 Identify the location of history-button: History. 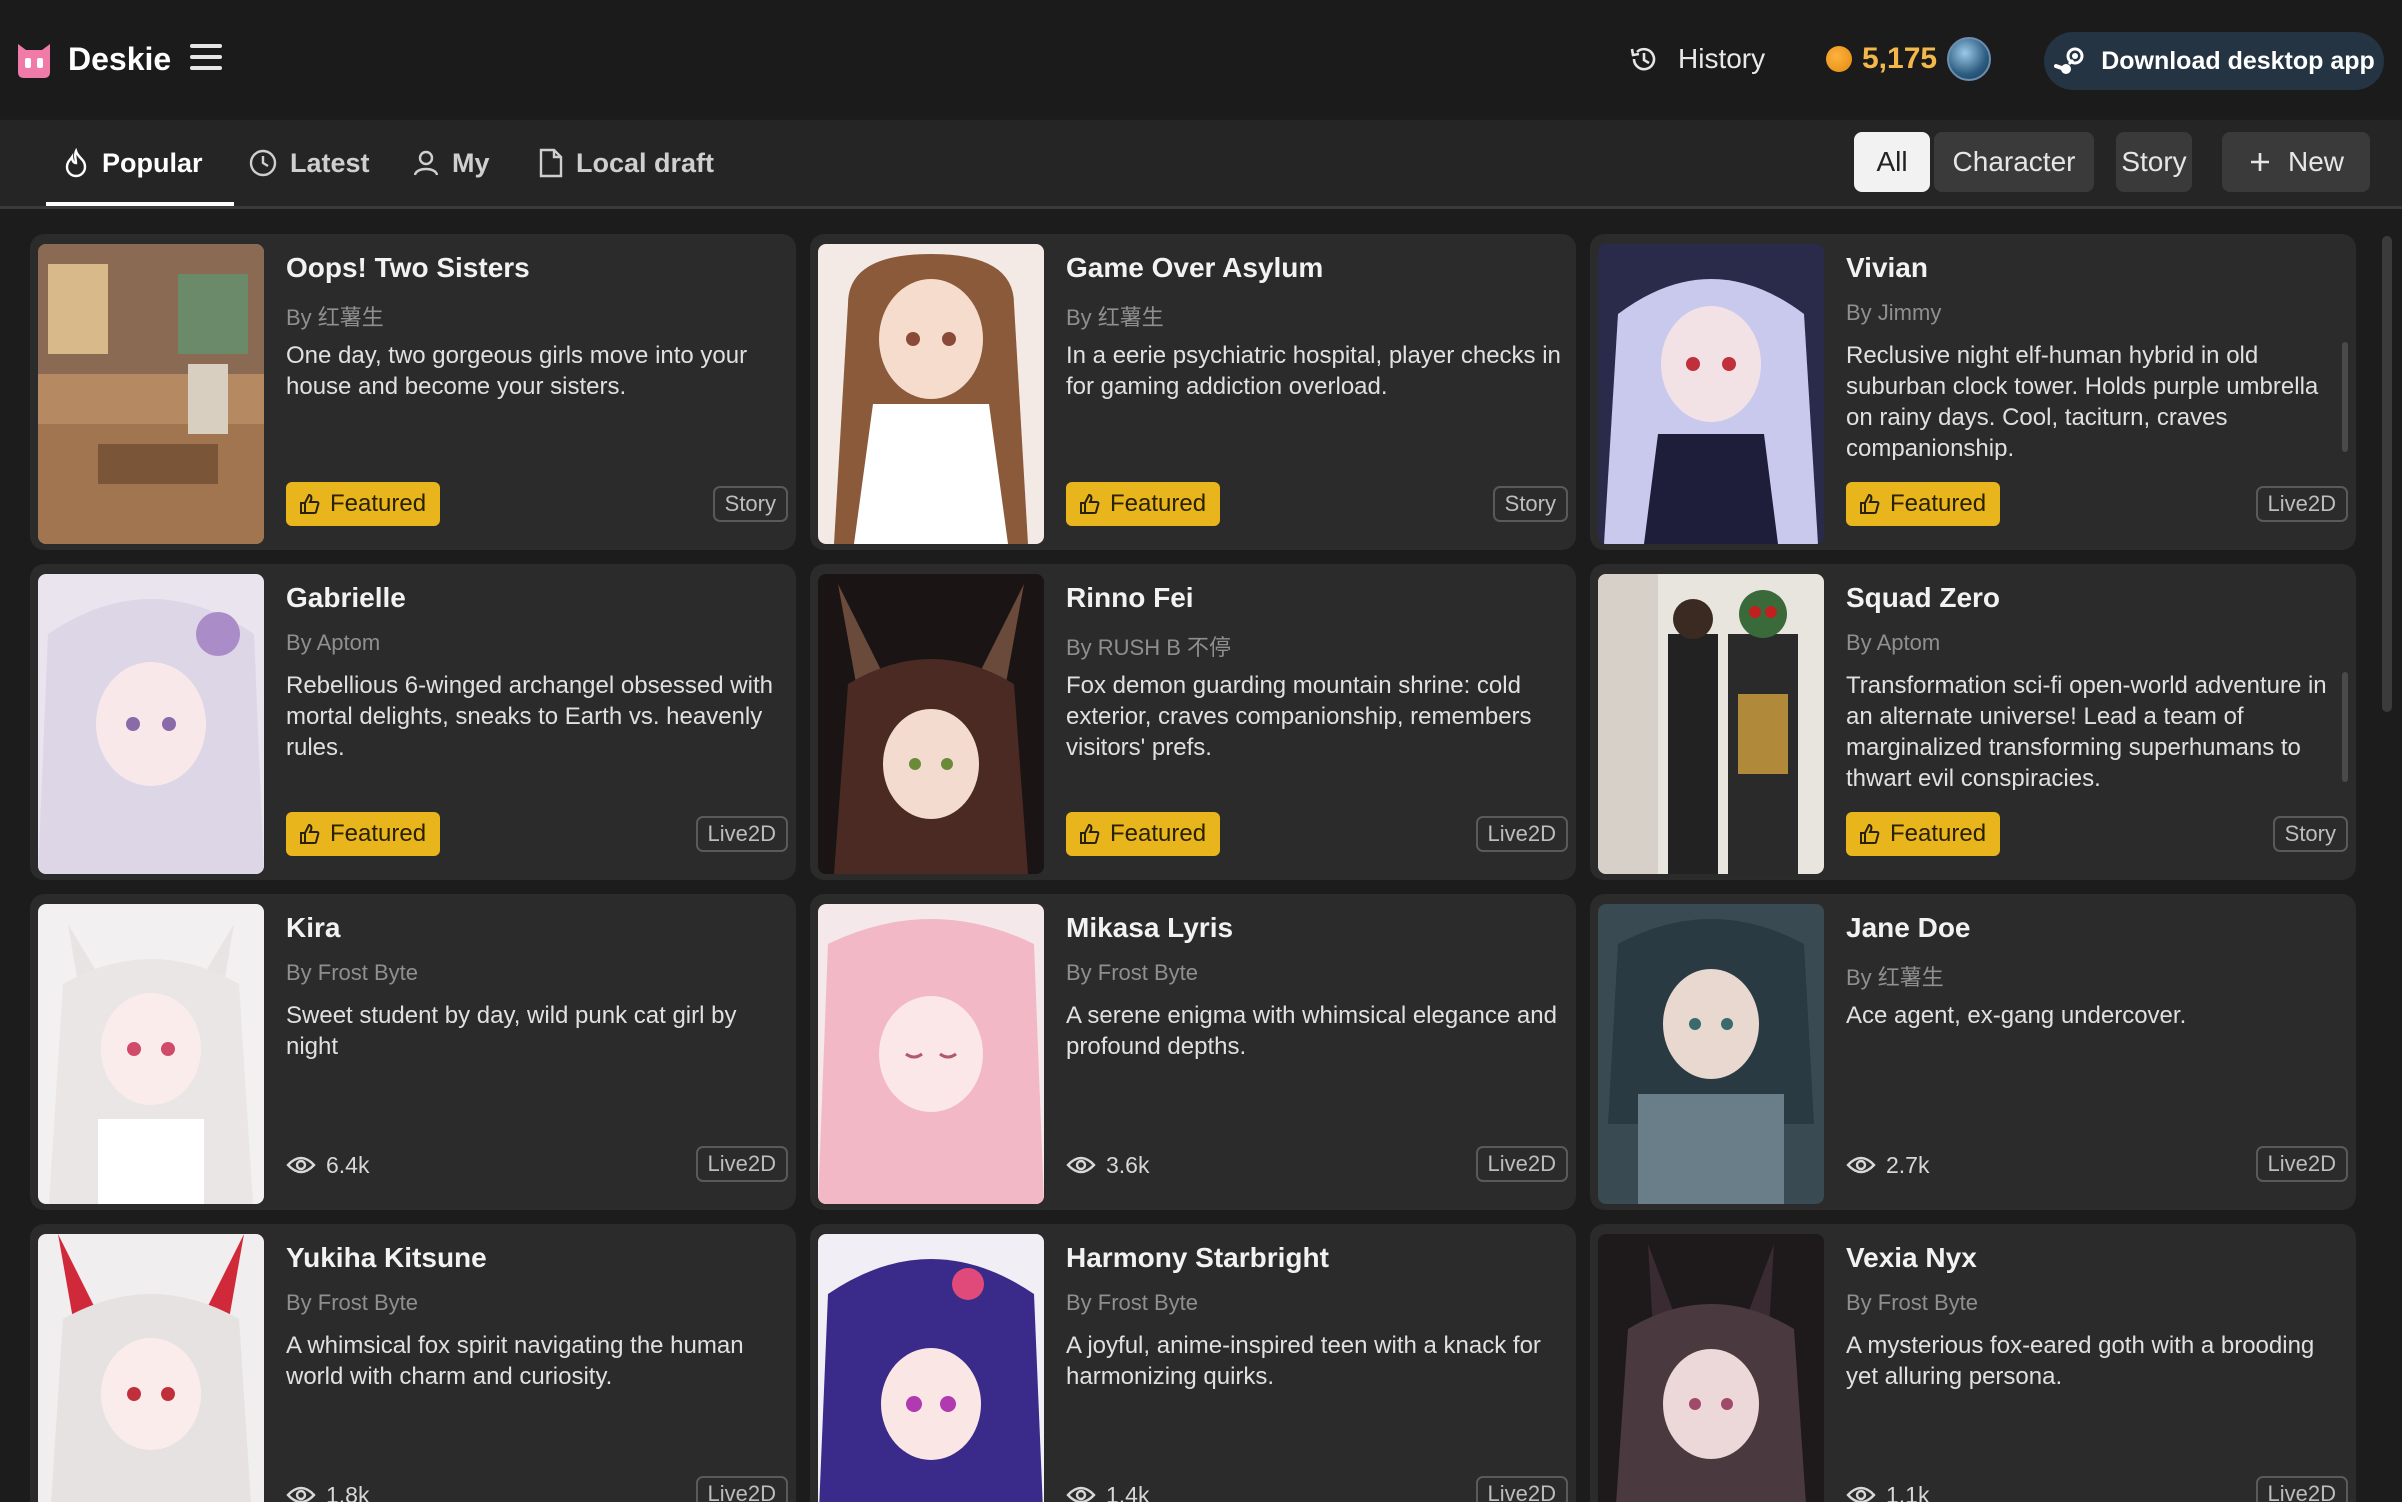
(1696, 59).